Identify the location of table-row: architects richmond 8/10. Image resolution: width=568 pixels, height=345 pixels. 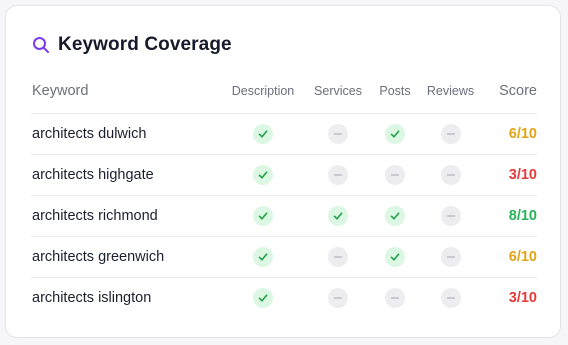
(284, 216).